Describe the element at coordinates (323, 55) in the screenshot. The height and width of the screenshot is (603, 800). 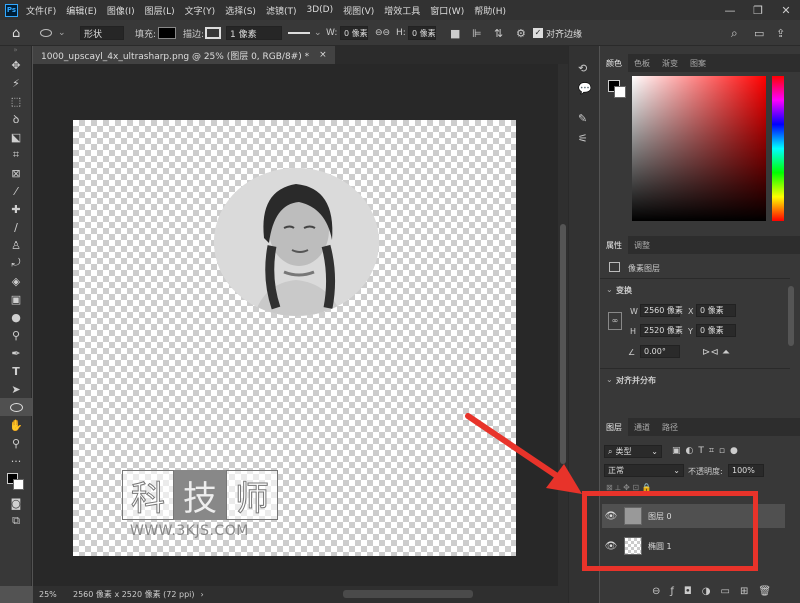
I see `close-tab-icon: ×` at that location.